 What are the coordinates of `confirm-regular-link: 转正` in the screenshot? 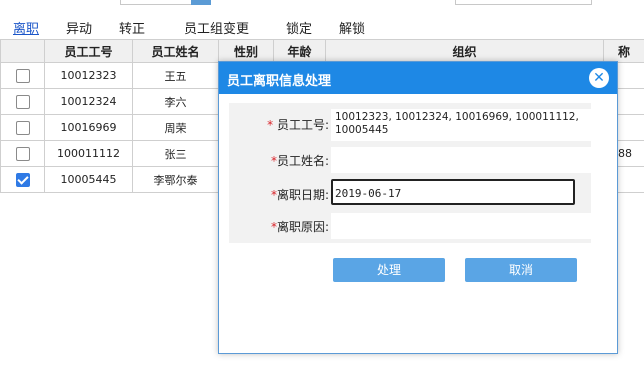 It's located at (132, 27).